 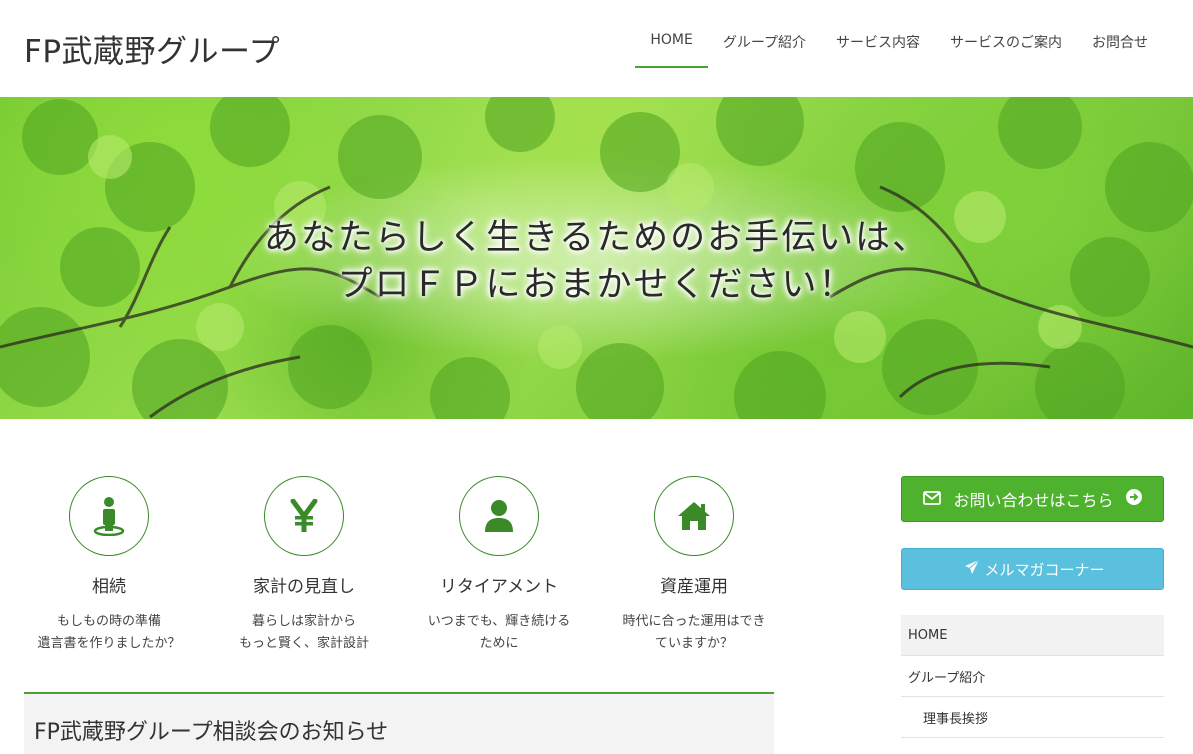 I want to click on notice-panel: FP武蔵野グループ相談会のお知らせ, so click(x=399, y=723).